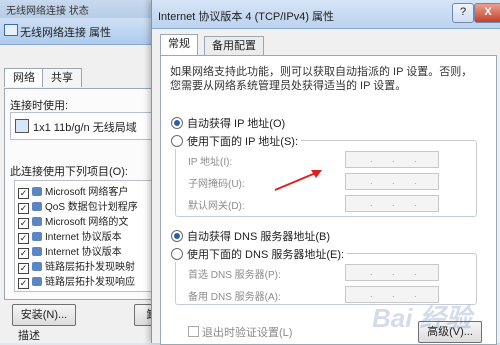  I want to click on dns-manual-label: 使用下面的 DNS 服务器地址(E):, so click(266, 255).